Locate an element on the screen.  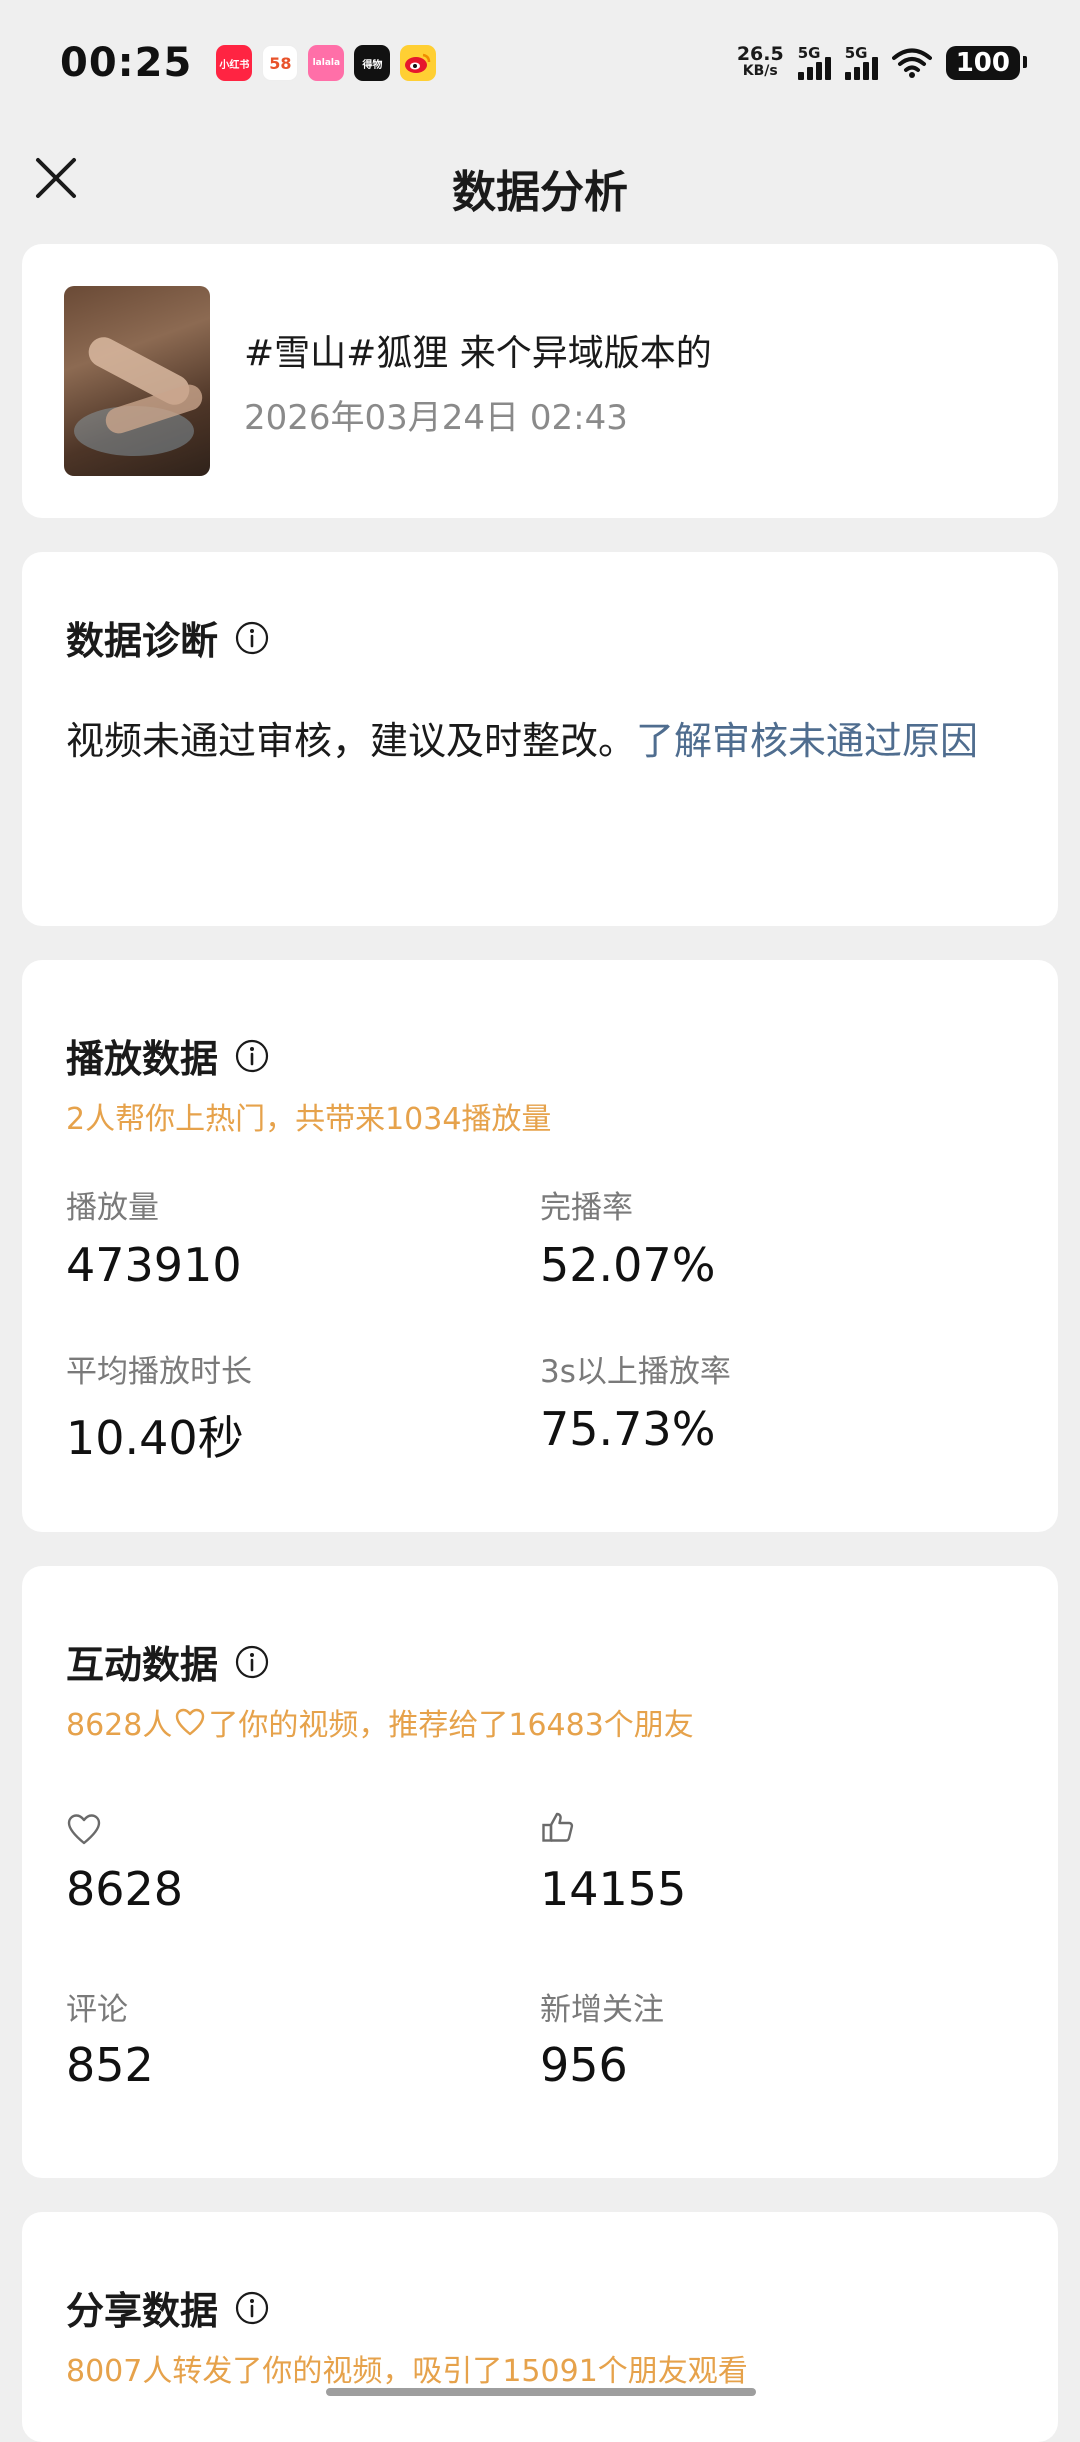
diagnosis-section-title: 数据诊断 is located at coordinates (168, 637).